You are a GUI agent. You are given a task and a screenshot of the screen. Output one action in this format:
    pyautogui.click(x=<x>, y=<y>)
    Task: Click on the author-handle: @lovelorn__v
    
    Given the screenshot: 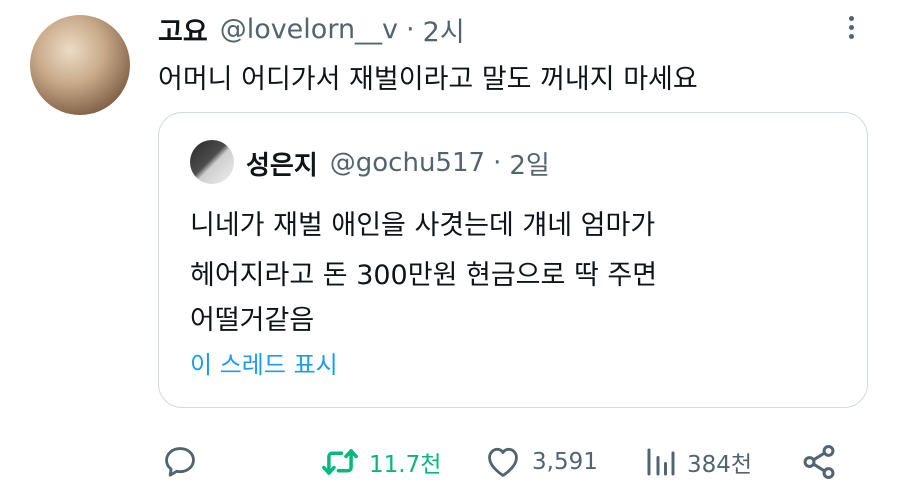 What is the action you would take?
    pyautogui.click(x=309, y=29)
    